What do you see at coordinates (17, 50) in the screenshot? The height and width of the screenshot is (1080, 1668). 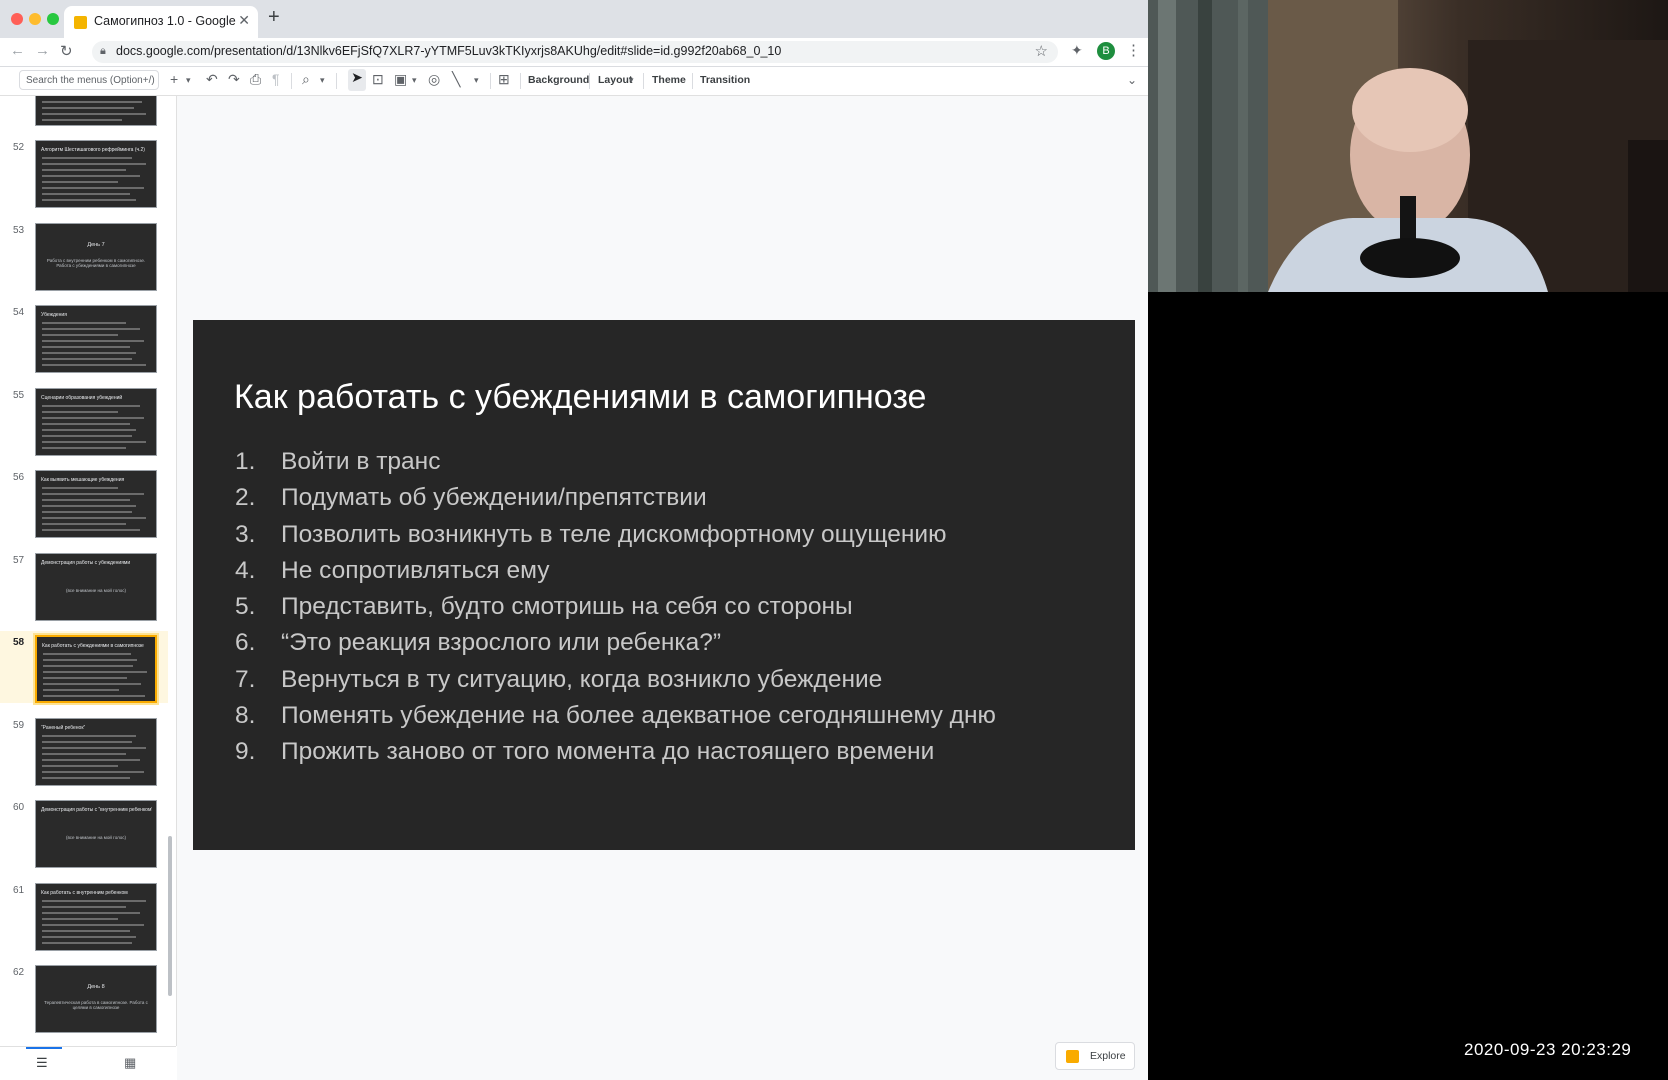 I see `back-icon: ←` at bounding box center [17, 50].